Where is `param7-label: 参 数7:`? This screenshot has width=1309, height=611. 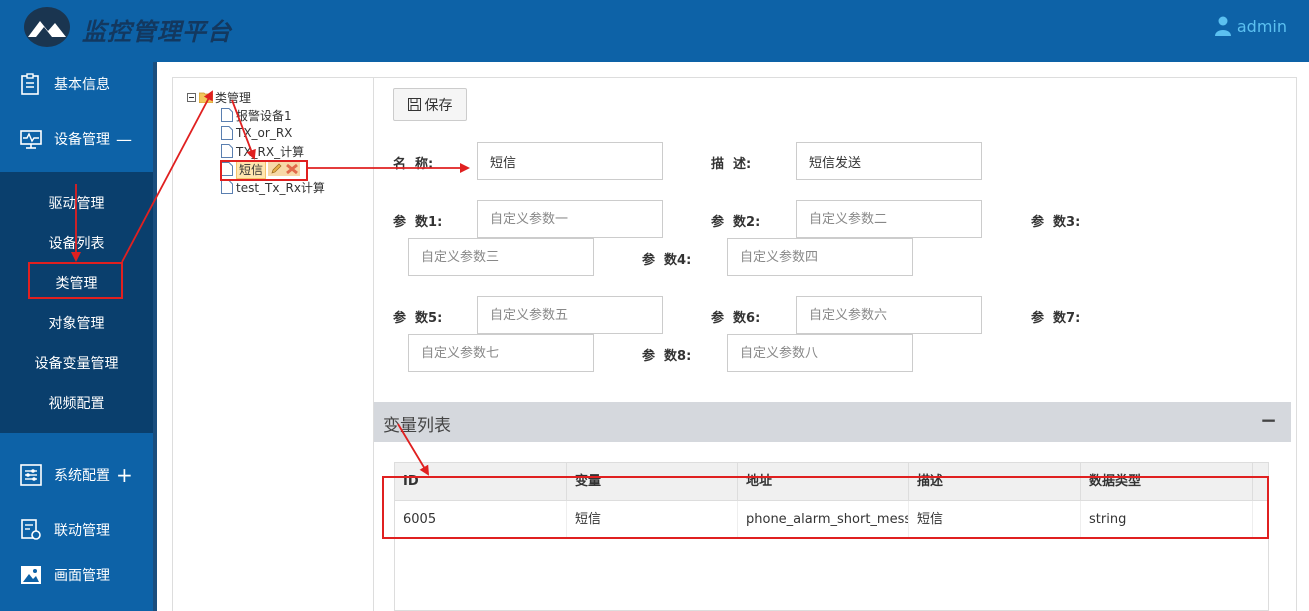 param7-label: 参 数7: is located at coordinates (1056, 318).